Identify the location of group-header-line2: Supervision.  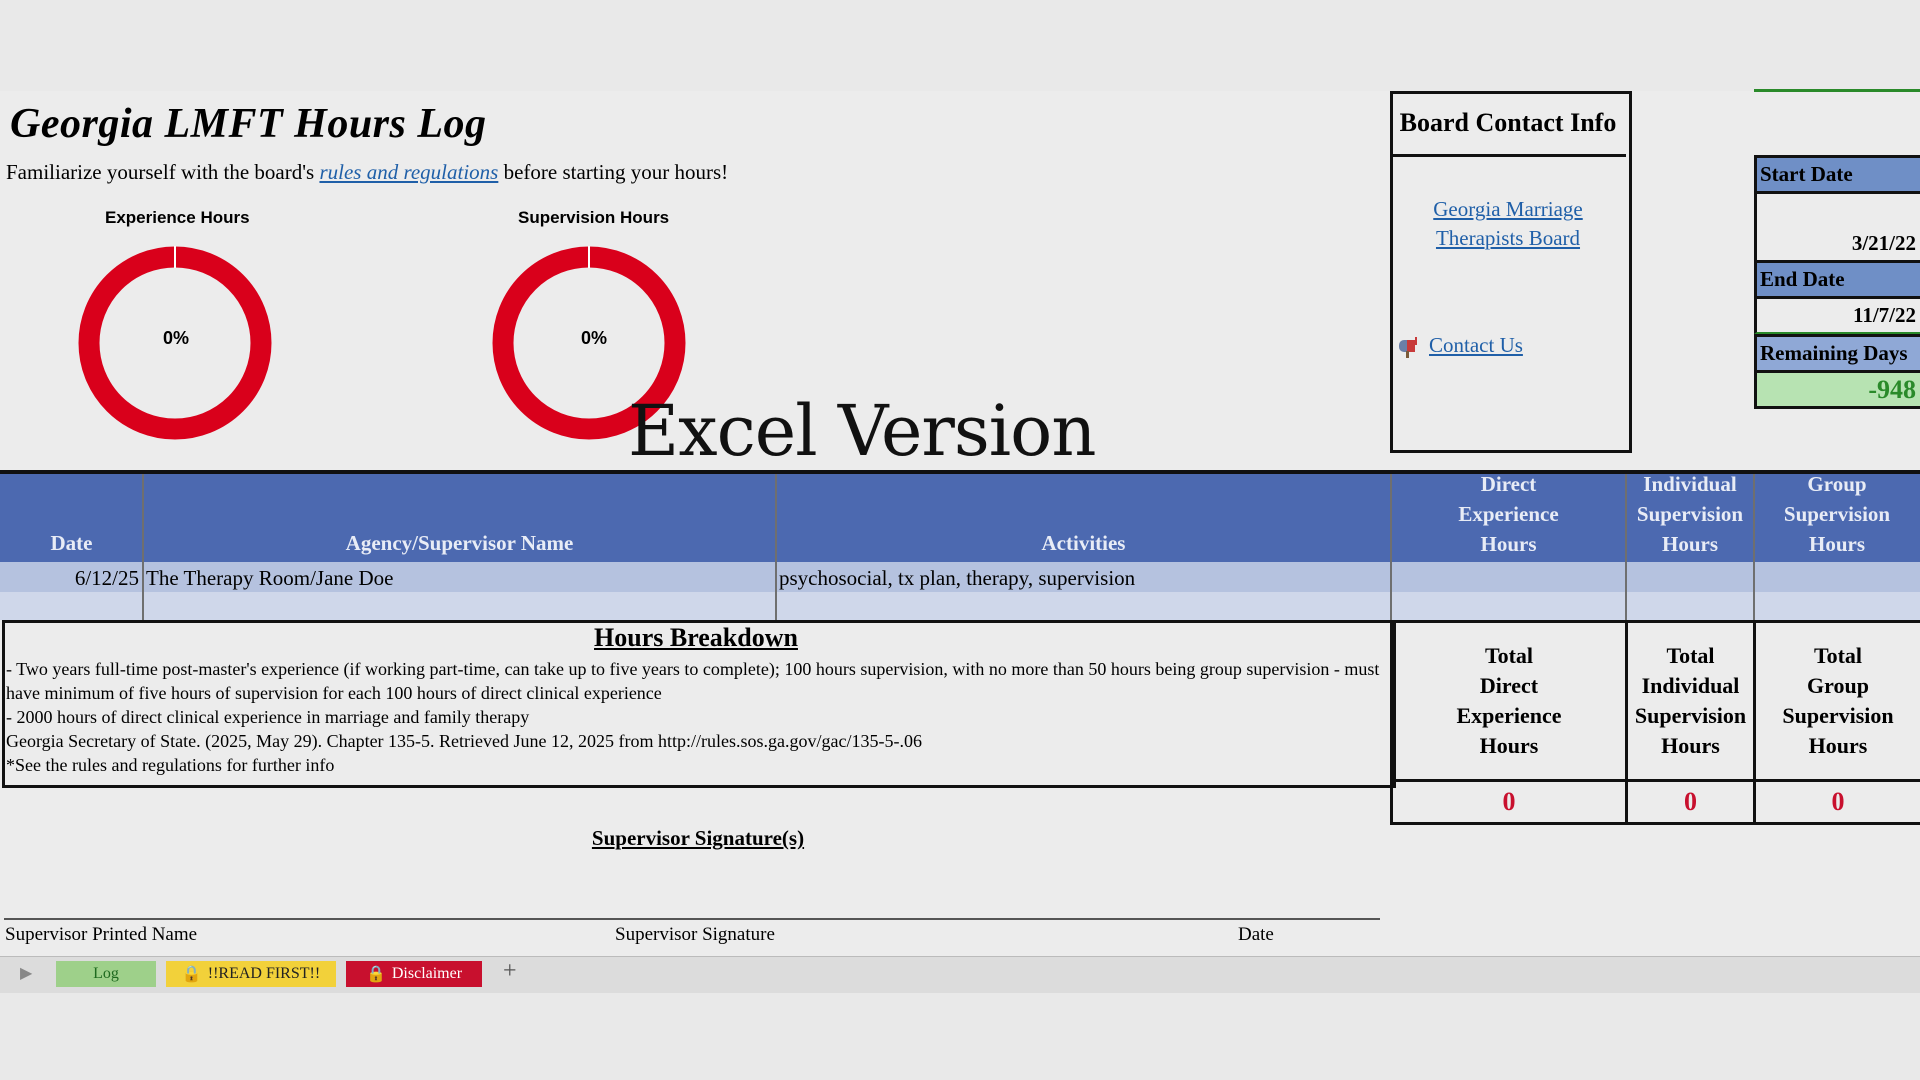
(1837, 514).